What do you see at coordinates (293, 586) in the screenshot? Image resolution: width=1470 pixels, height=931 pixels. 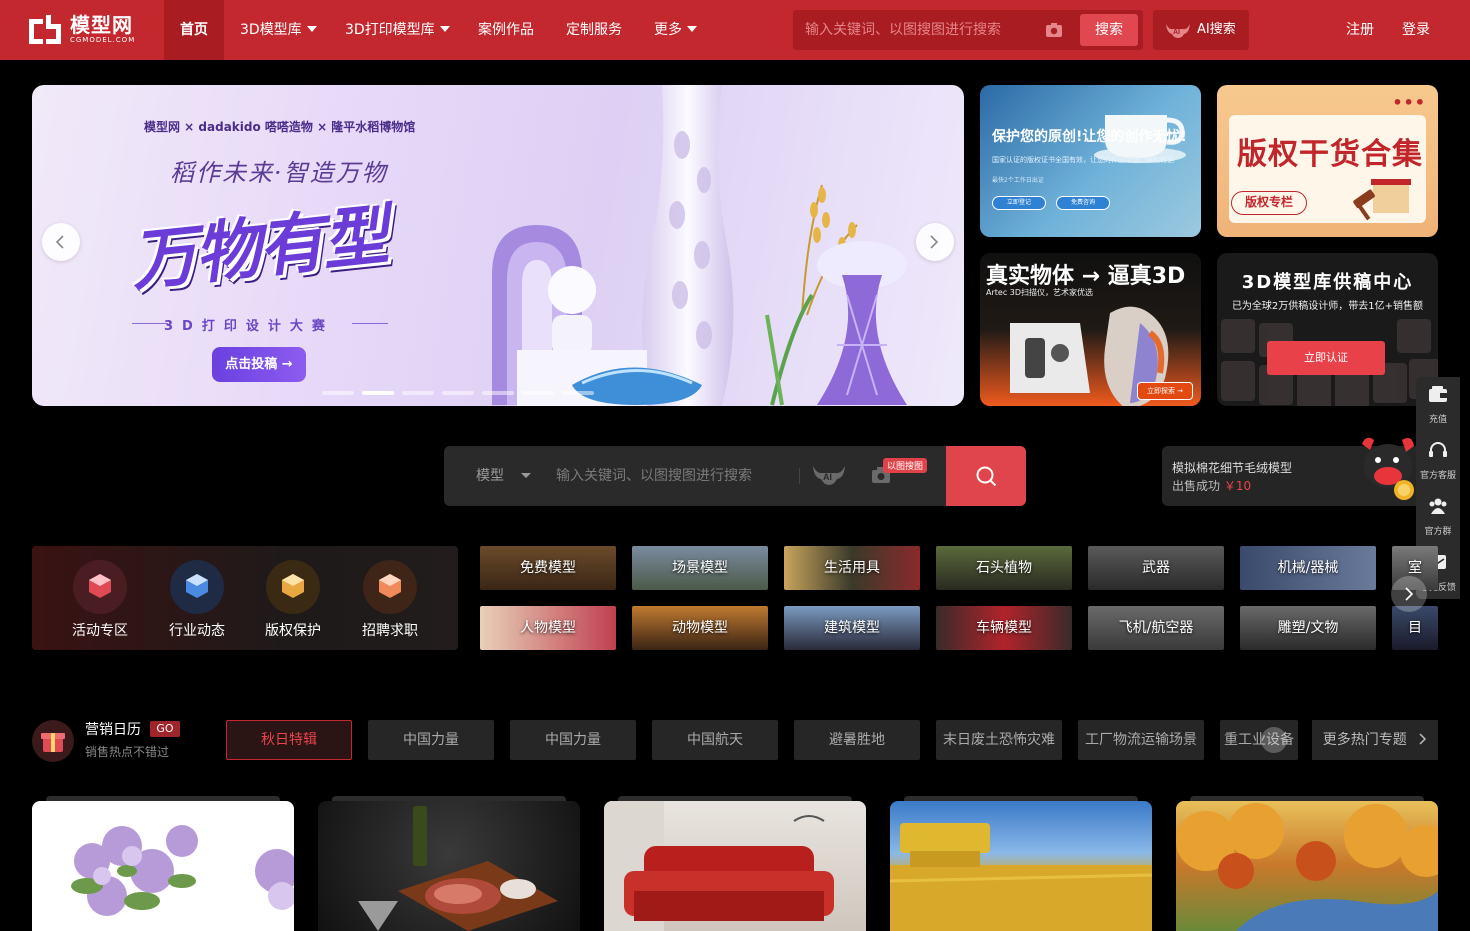 I see `cube-gold-icon` at bounding box center [293, 586].